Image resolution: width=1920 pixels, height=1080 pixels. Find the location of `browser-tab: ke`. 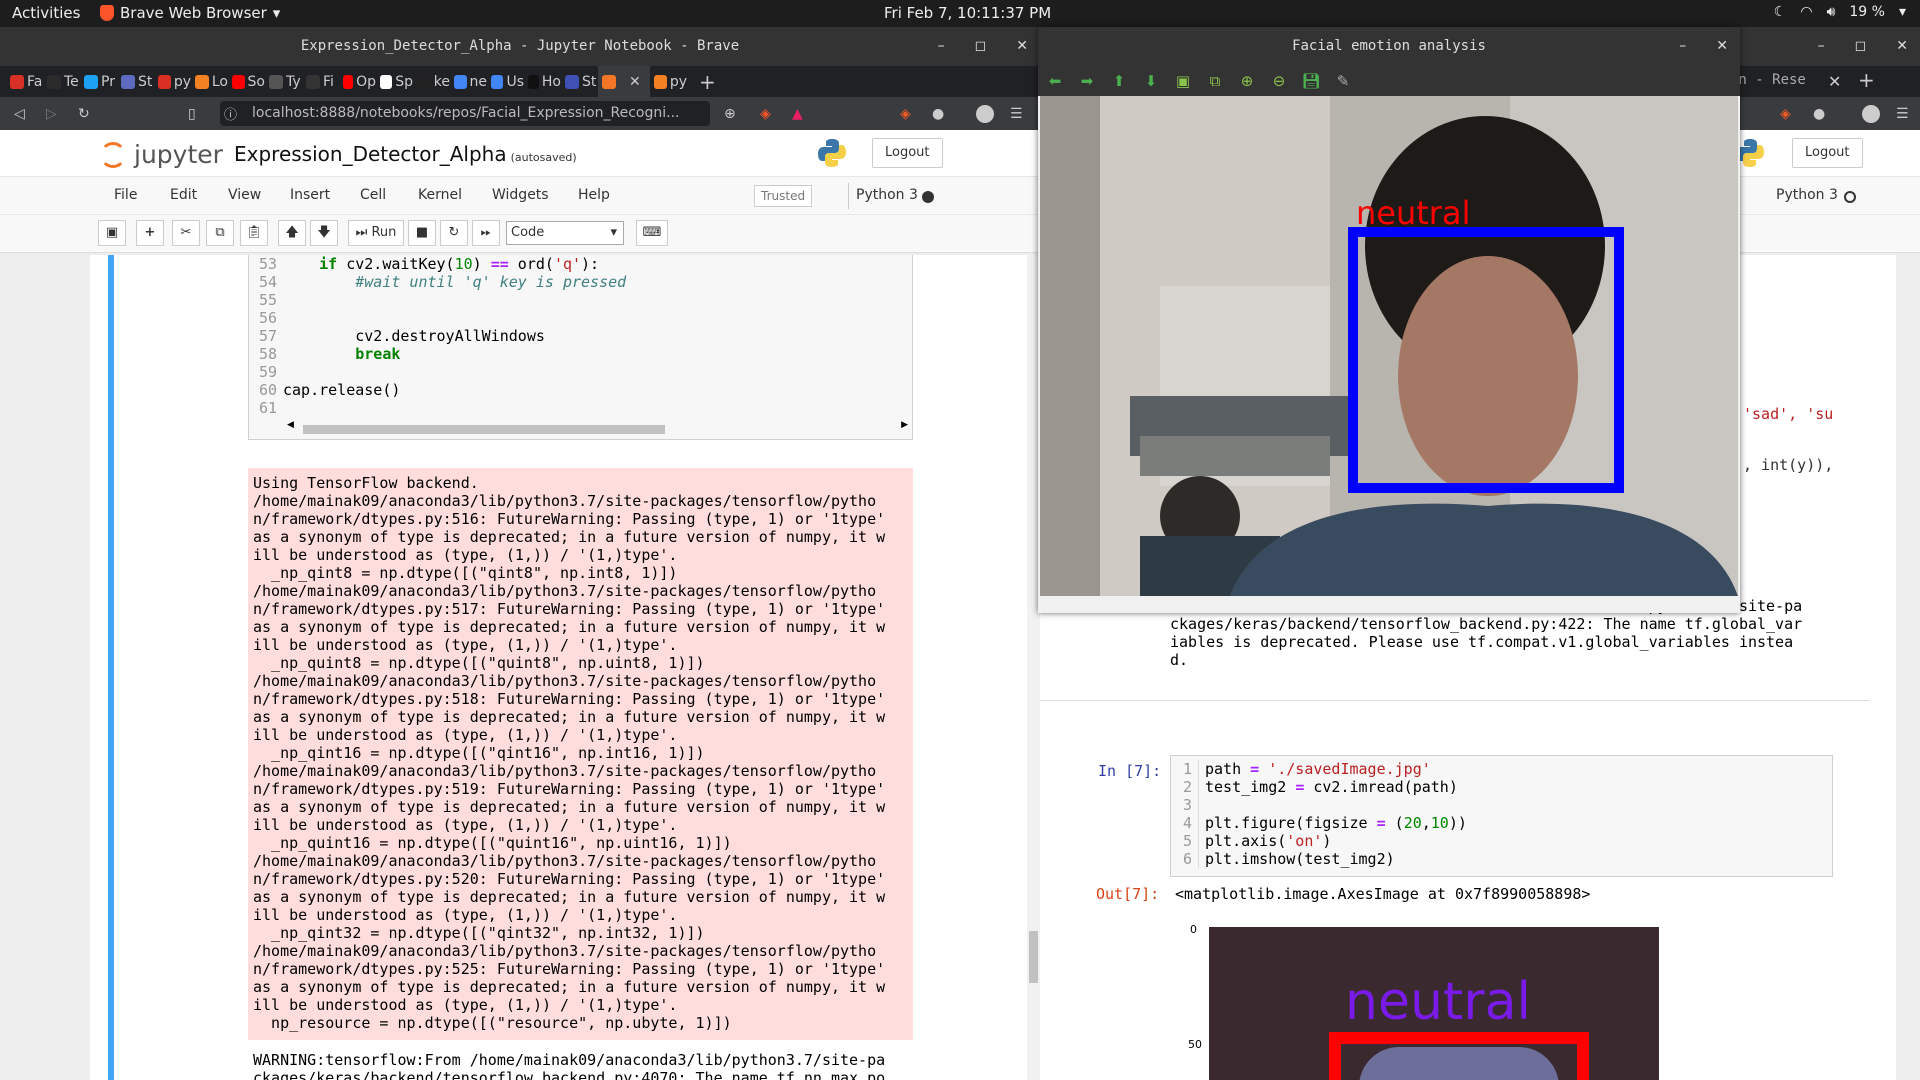

browser-tab: ke is located at coordinates (431, 81).